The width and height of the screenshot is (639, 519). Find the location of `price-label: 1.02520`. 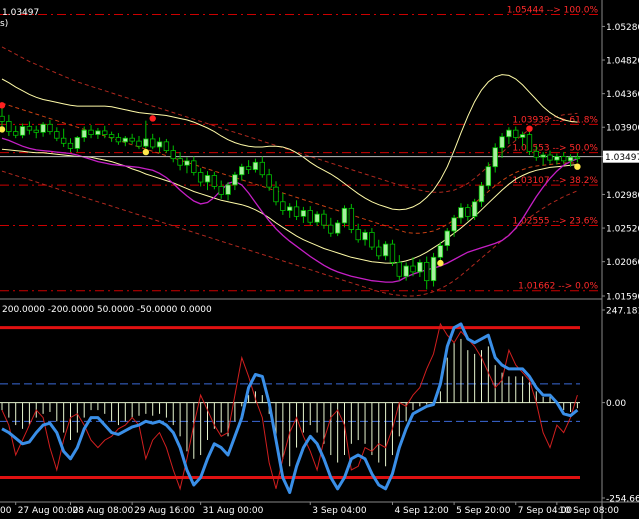

price-label: 1.02520 is located at coordinates (622, 230).